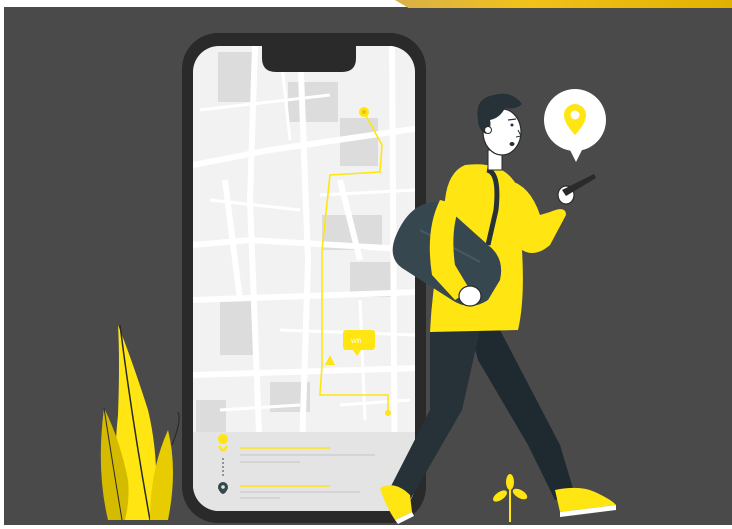 The width and height of the screenshot is (732, 529). I want to click on back-leg, so click(522, 415).